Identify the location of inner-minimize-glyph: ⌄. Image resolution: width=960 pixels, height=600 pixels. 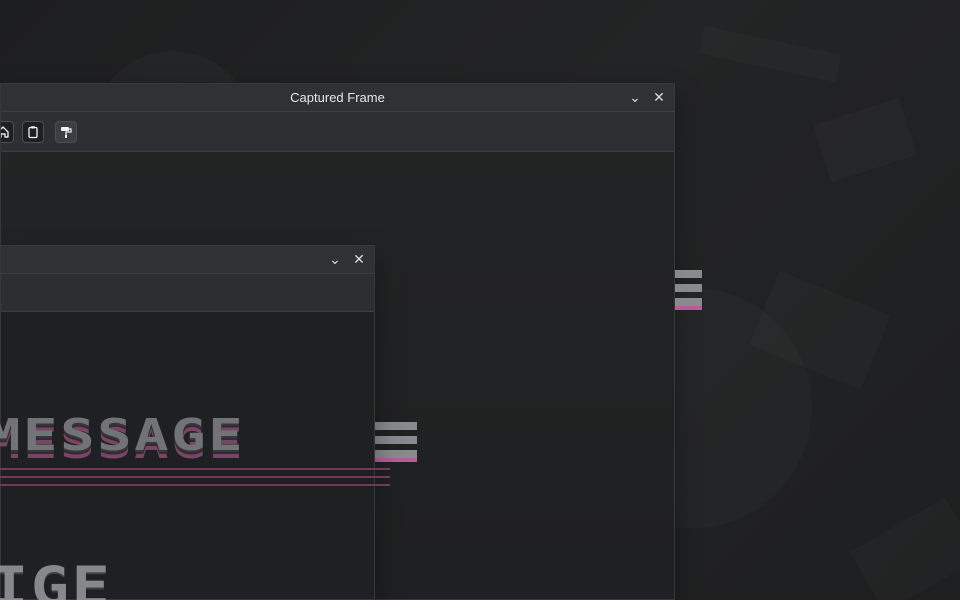
(335, 259).